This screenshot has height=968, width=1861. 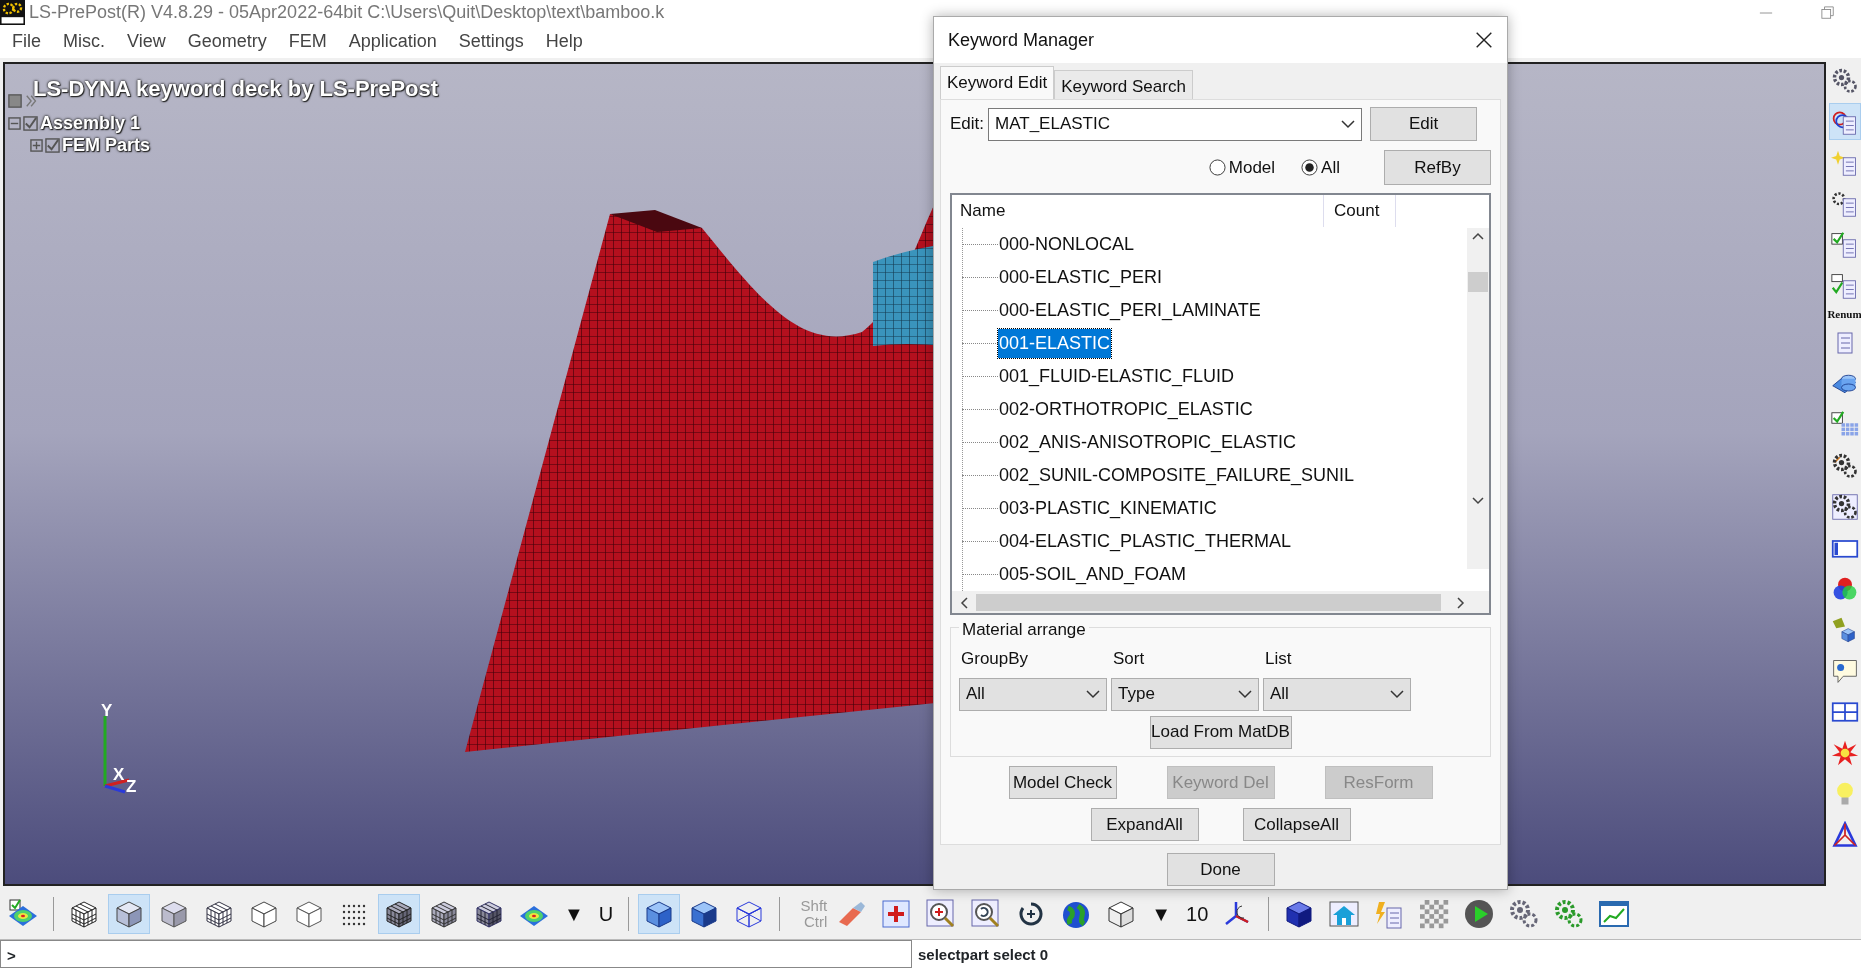 I want to click on column-header: Count, so click(x=1360, y=211).